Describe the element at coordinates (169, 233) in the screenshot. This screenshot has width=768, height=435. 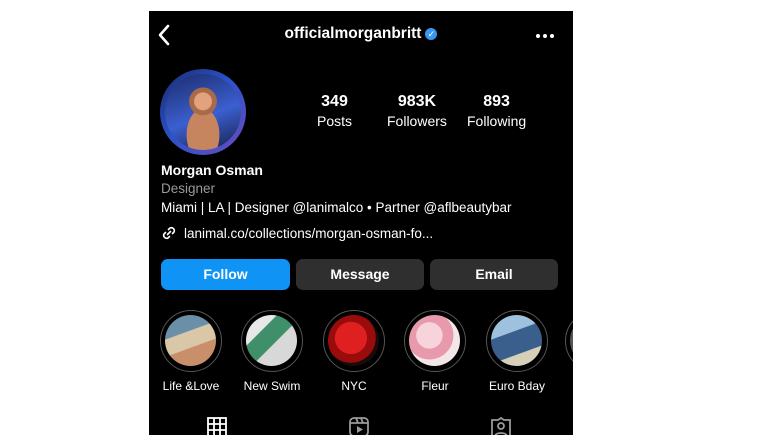
I see `link-icon` at that location.